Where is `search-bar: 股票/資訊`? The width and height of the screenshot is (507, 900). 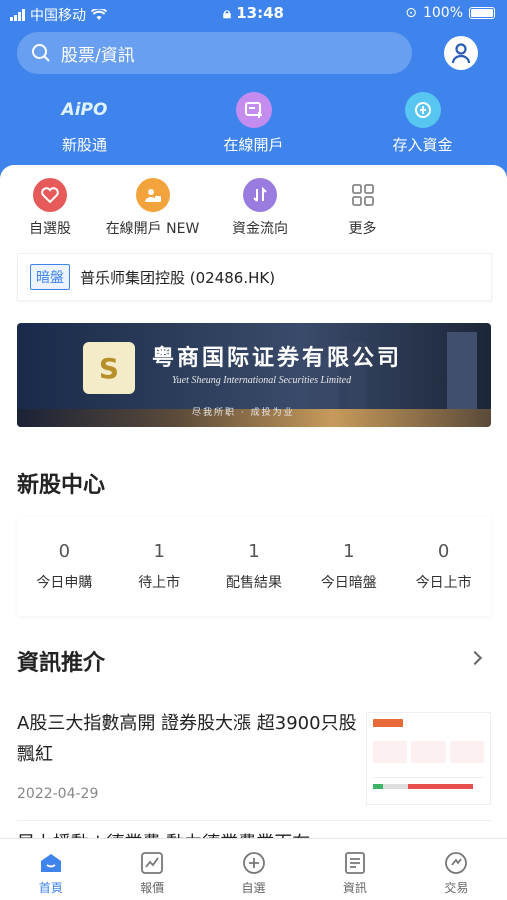
search-bar: 股票/資訊 is located at coordinates (214, 53).